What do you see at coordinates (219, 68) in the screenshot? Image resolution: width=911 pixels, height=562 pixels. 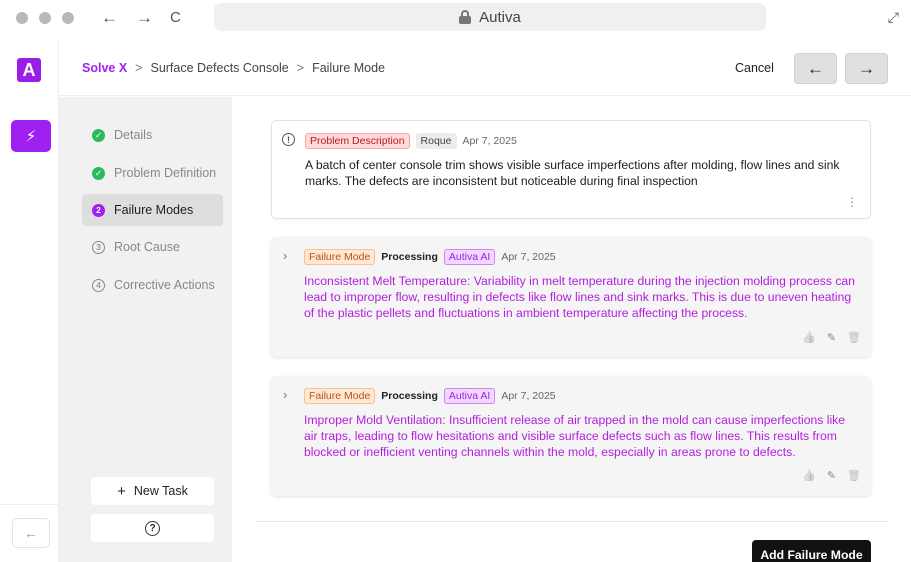 I see `breadcrumb-console: Surface Defects Console` at bounding box center [219, 68].